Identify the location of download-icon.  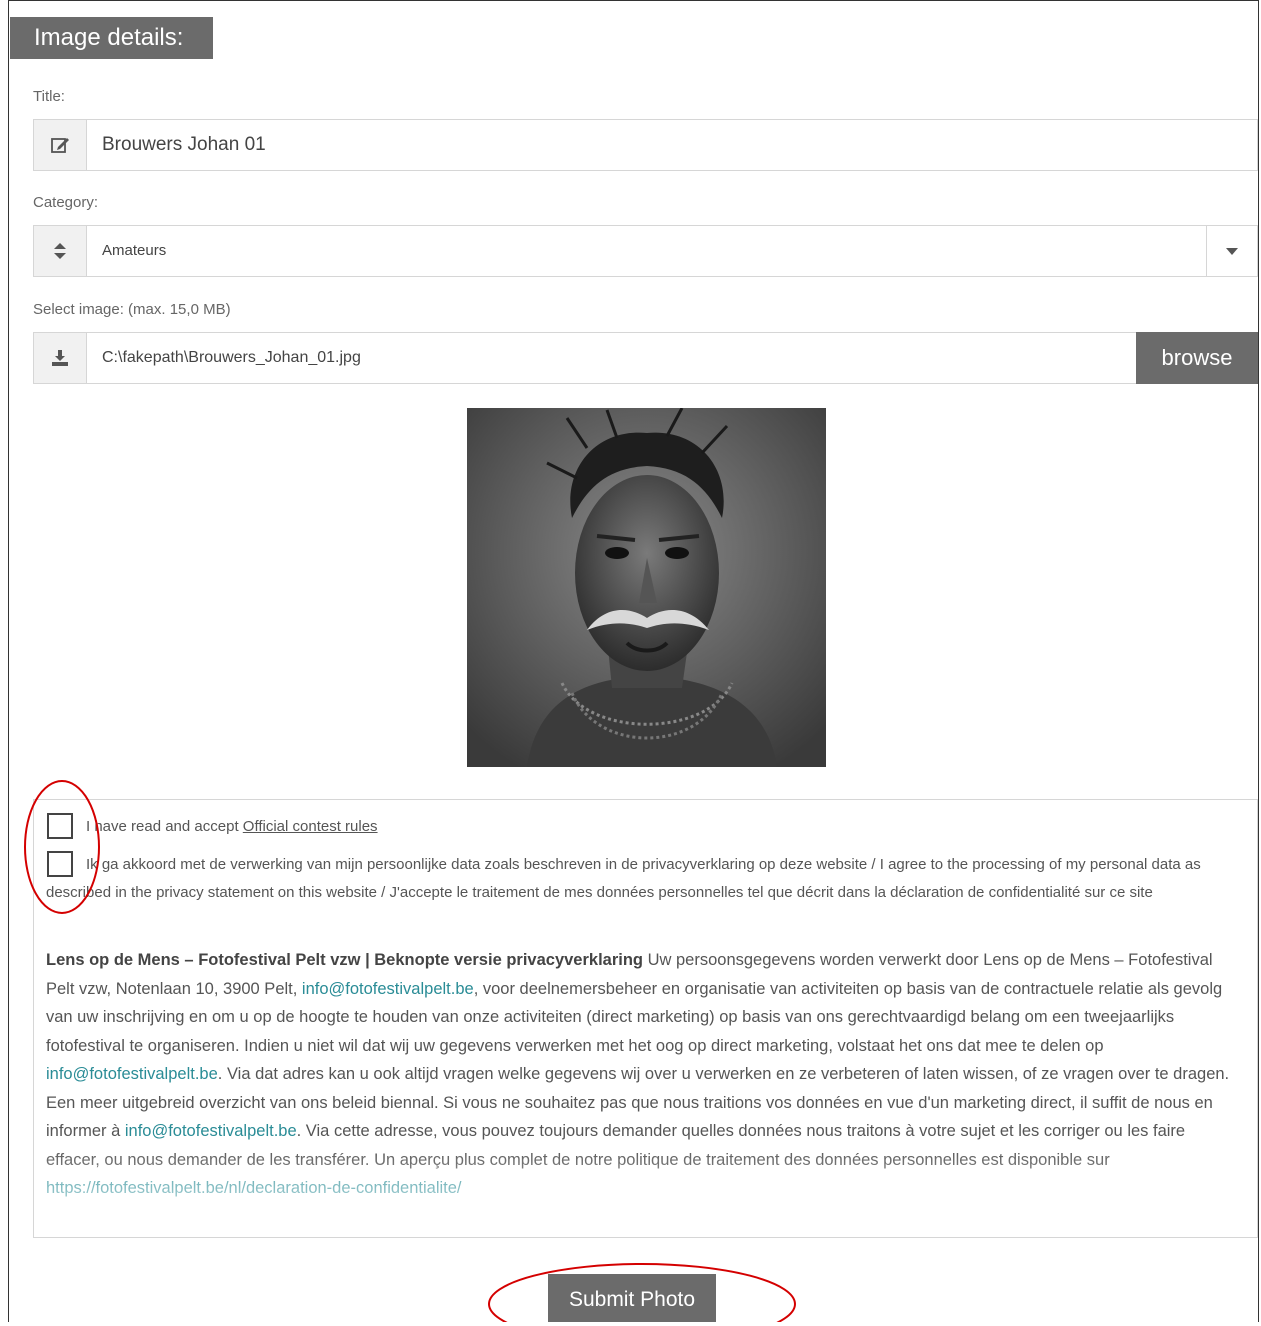
(60, 358).